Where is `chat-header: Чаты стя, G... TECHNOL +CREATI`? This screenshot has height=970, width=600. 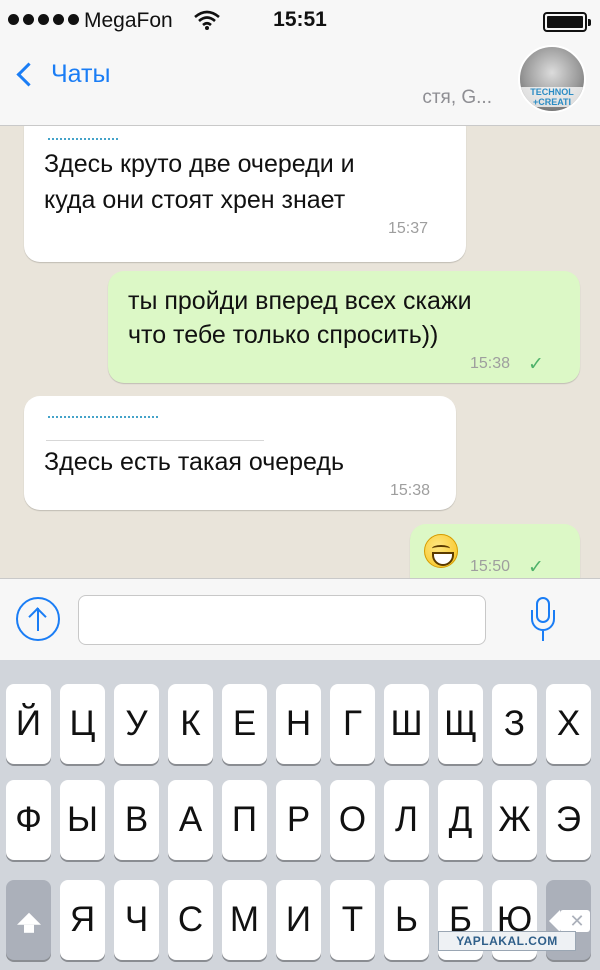 chat-header: Чаты стя, G... TECHNOL +CREATI is located at coordinates (300, 83).